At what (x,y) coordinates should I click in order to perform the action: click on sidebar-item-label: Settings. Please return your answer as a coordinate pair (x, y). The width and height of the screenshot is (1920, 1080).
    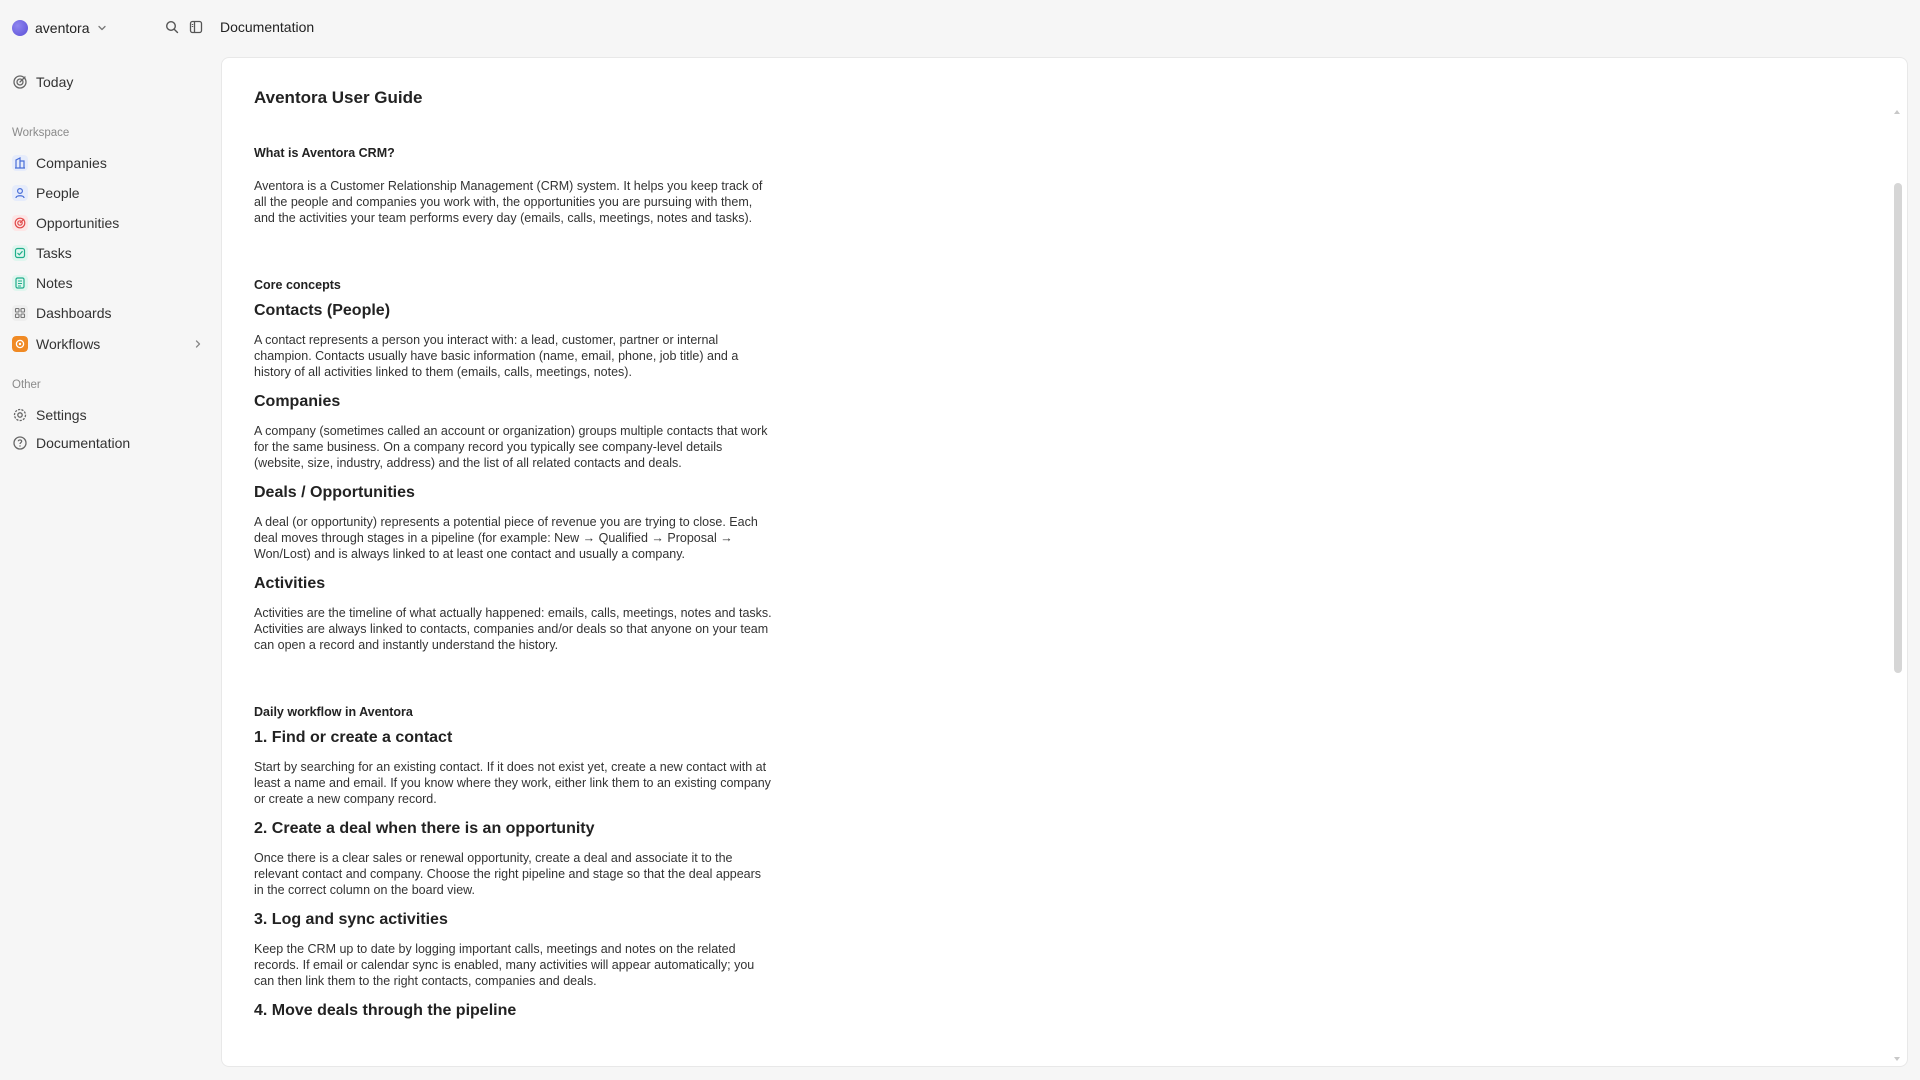
    Looking at the image, I should click on (61, 415).